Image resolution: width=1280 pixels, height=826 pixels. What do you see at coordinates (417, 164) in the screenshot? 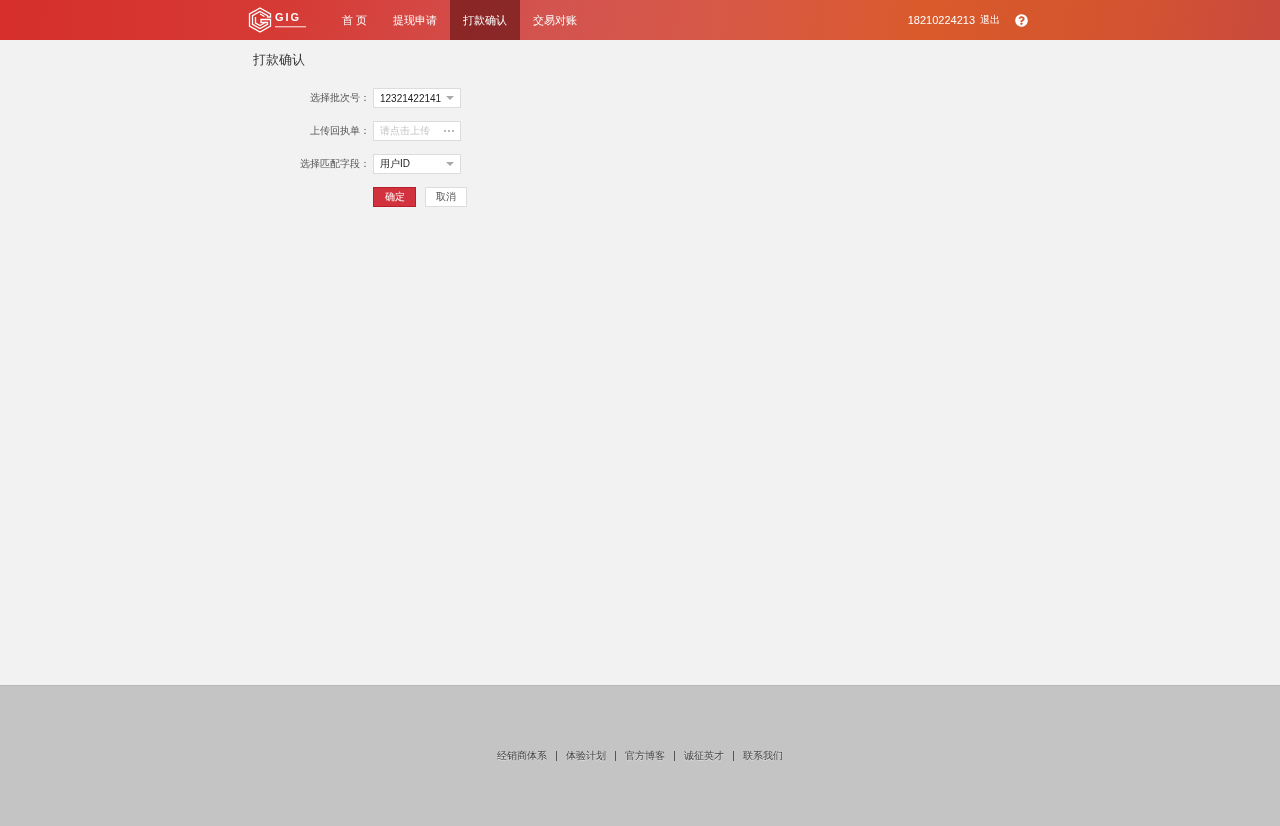
I see `select-field: 用户ID` at bounding box center [417, 164].